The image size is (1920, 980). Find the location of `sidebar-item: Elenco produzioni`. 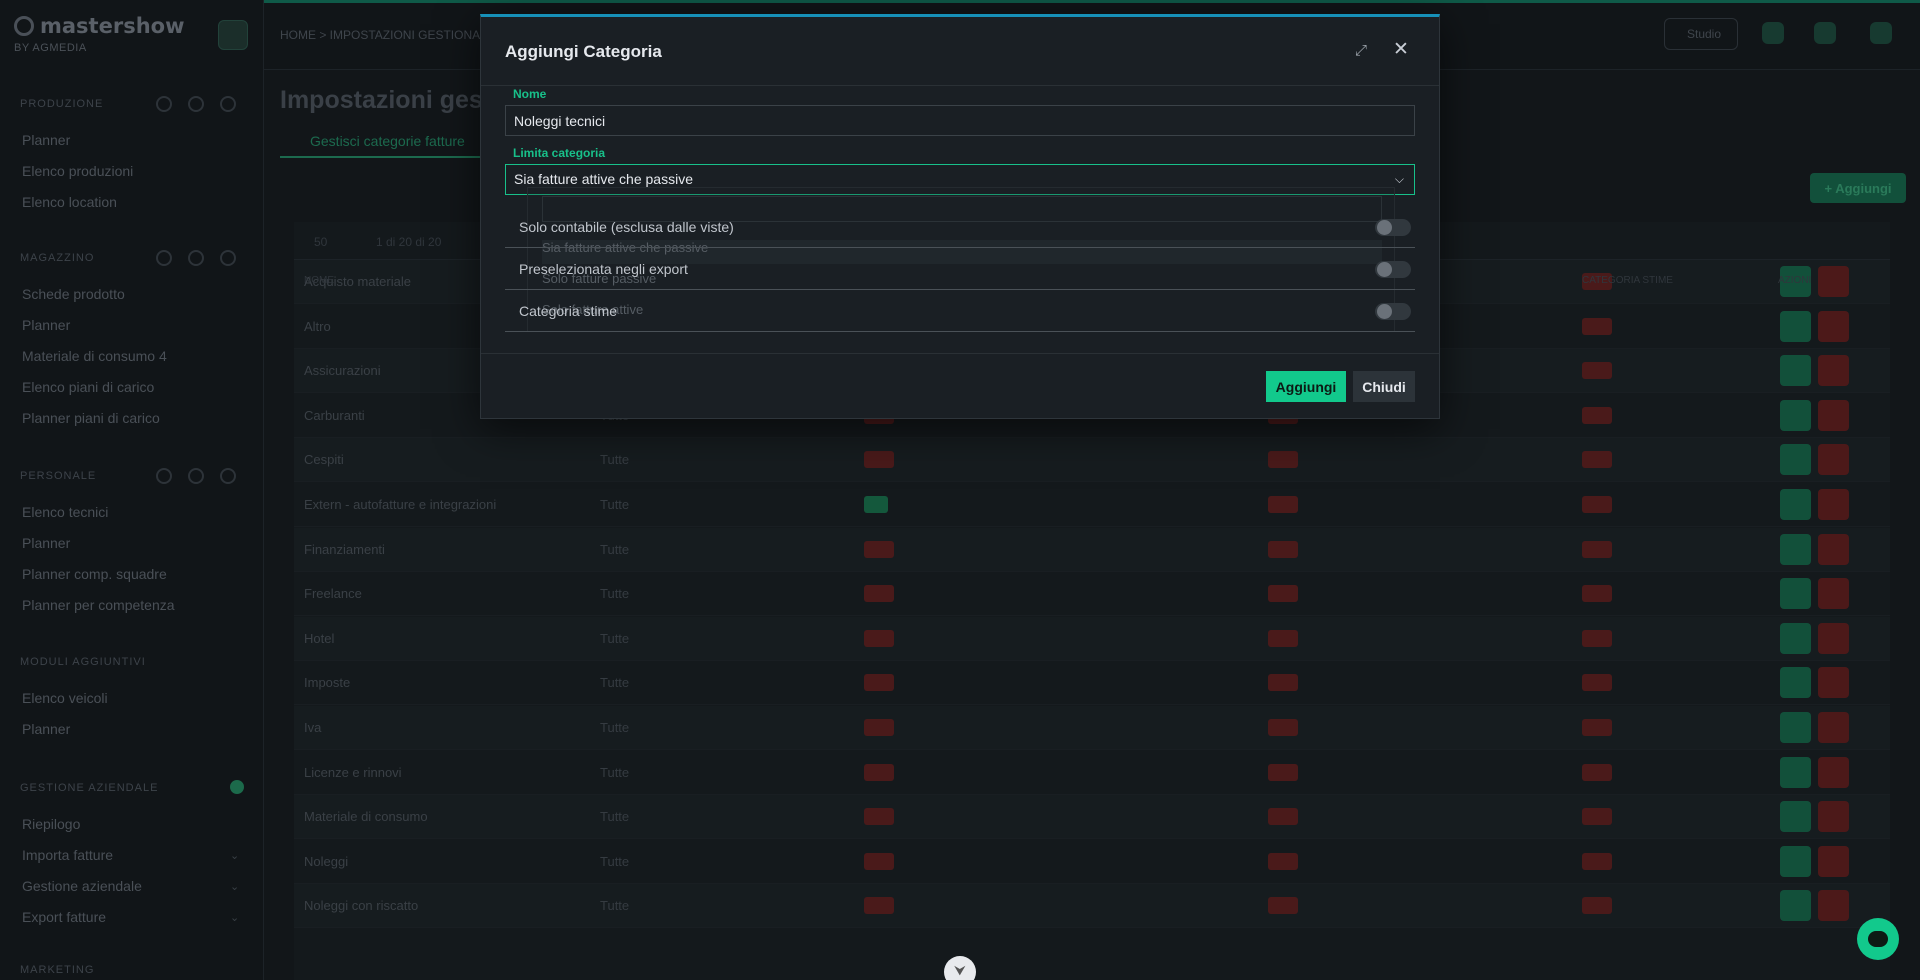

sidebar-item: Elenco produzioni is located at coordinates (77, 171).